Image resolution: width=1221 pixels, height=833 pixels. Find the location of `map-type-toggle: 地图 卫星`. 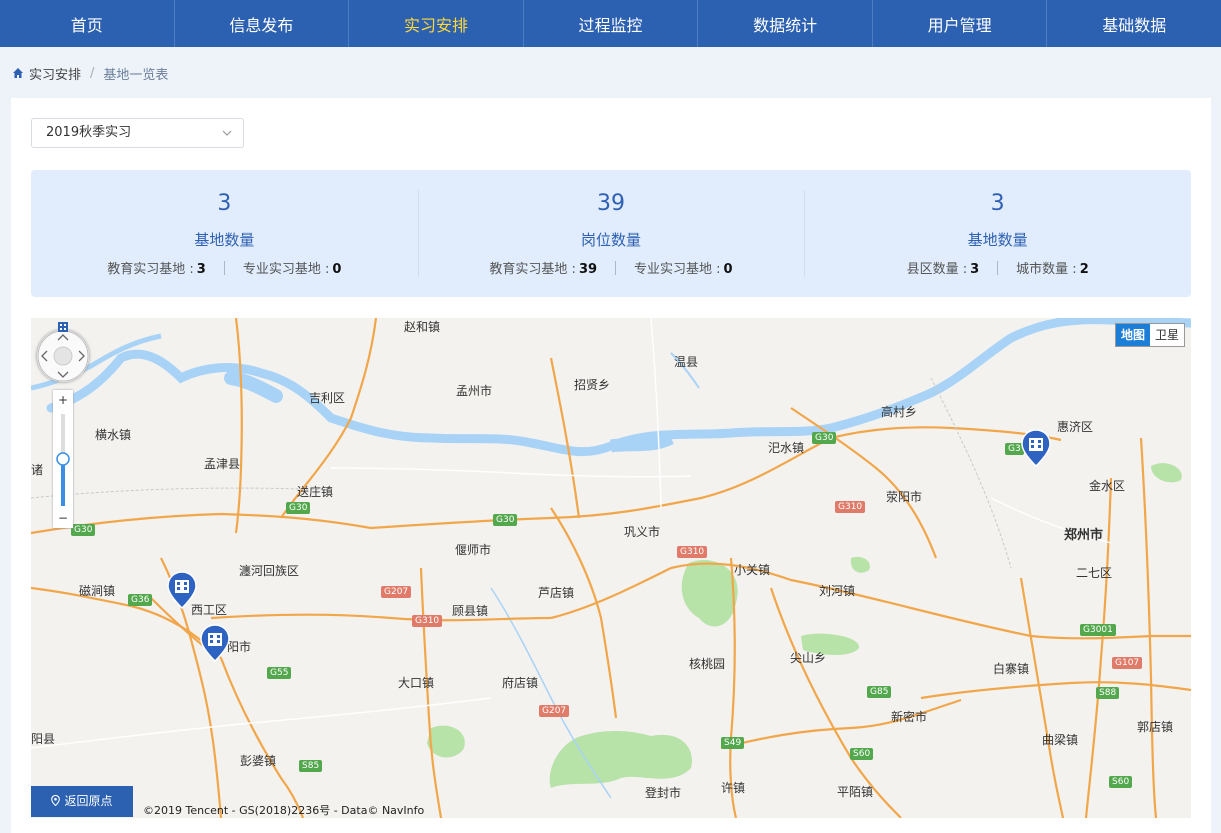

map-type-toggle: 地图 卫星 is located at coordinates (1149, 335).